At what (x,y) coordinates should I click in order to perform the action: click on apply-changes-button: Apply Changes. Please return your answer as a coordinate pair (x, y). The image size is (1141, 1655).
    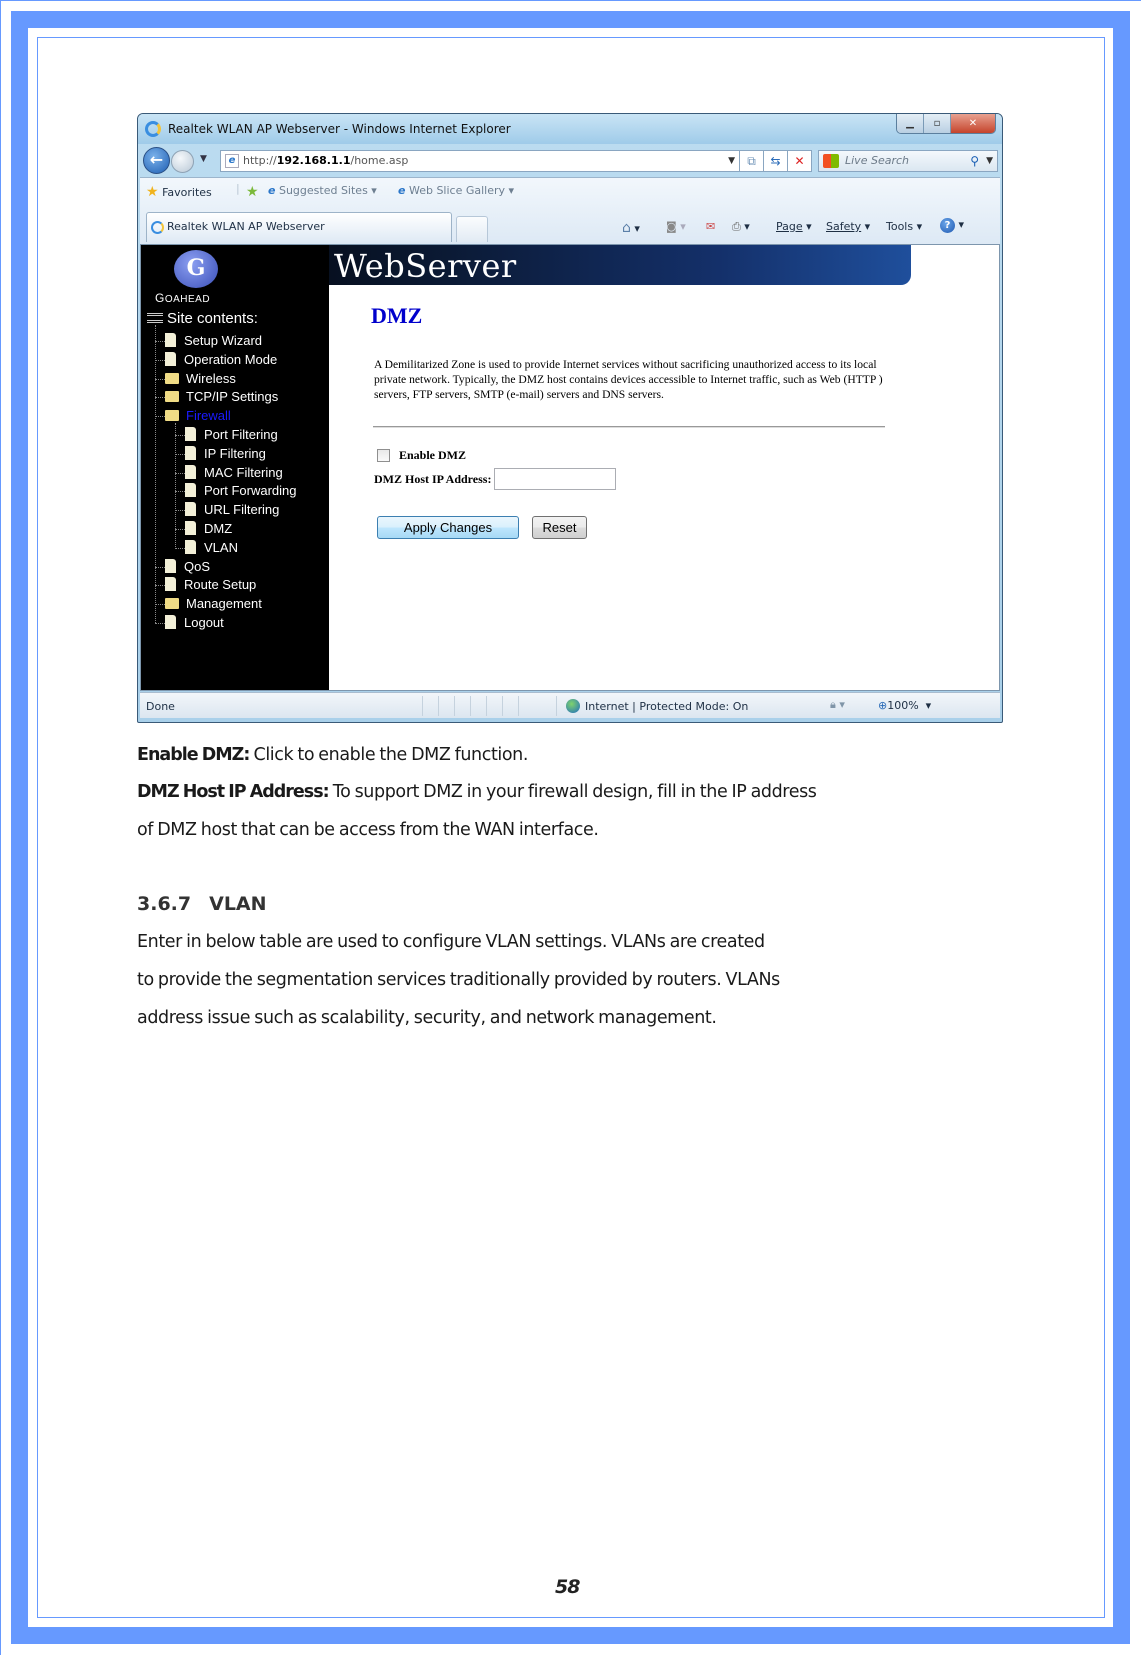
    Looking at the image, I should click on (448, 527).